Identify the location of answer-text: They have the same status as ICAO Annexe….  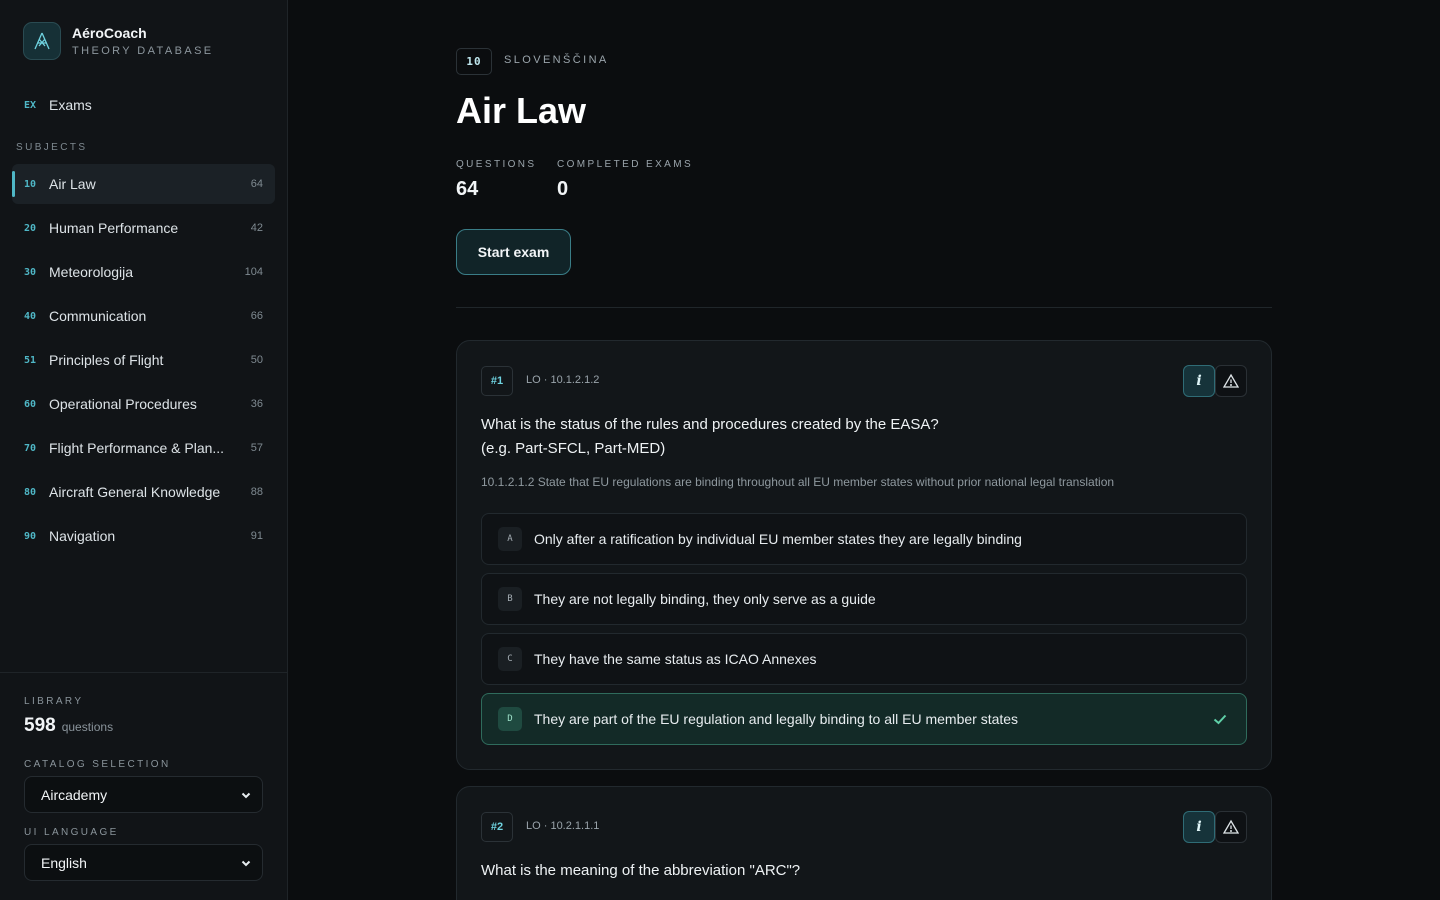
(675, 659).